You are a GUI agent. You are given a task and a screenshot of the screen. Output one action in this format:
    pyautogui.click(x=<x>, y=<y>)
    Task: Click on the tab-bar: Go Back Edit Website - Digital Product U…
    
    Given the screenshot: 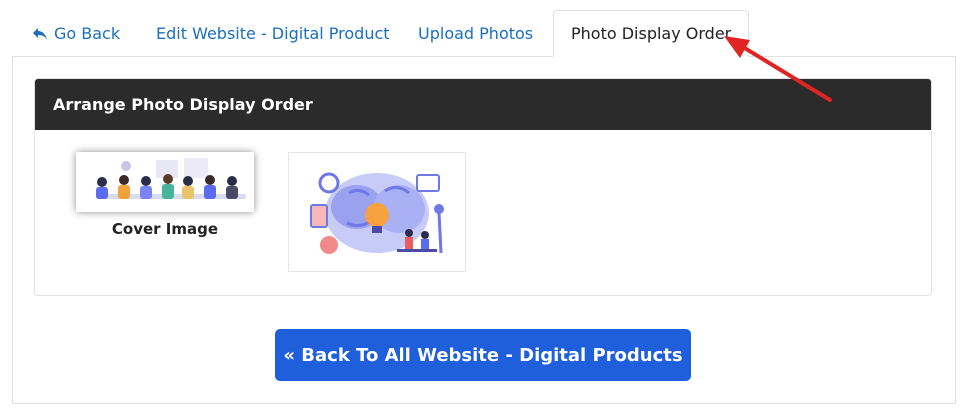 What is the action you would take?
    pyautogui.click(x=484, y=33)
    